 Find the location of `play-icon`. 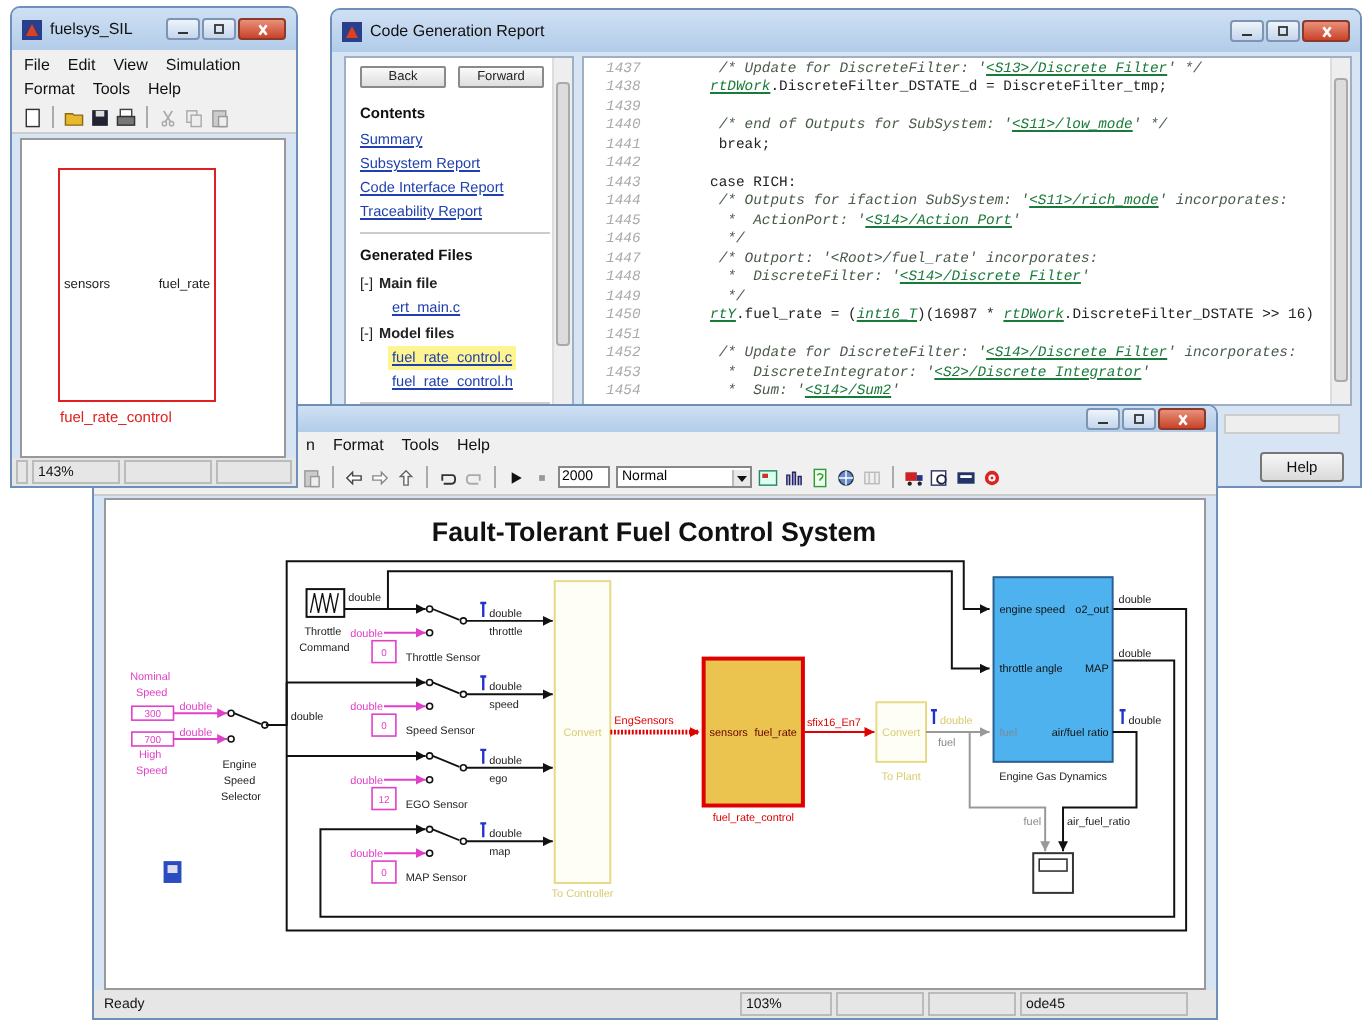

play-icon is located at coordinates (516, 477).